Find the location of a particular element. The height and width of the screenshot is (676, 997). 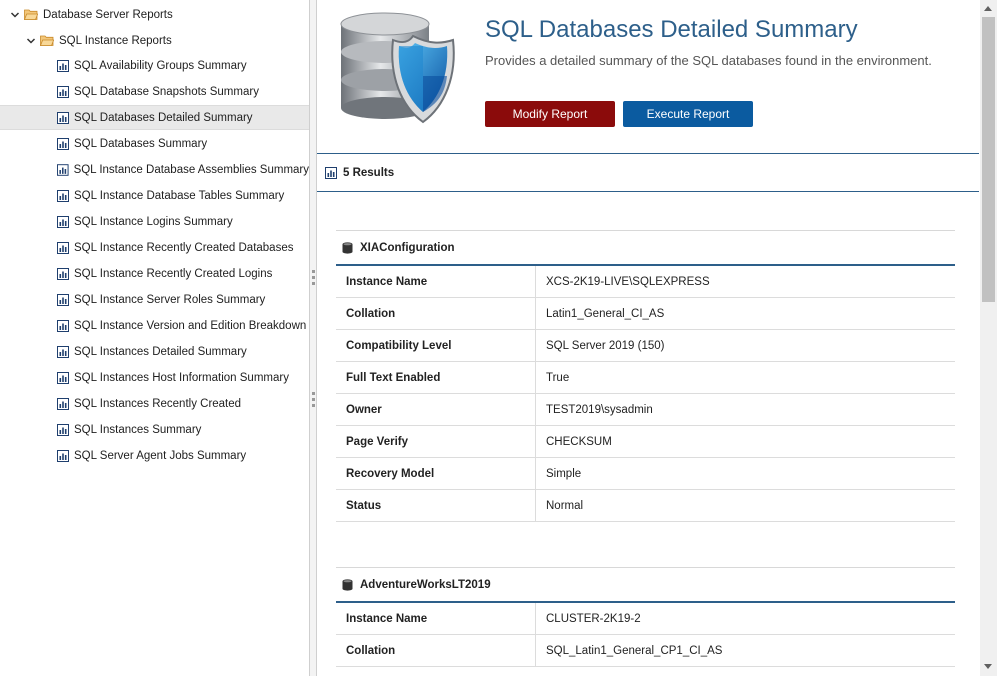

property-row: Collation SQL_Latin1_General_CP1_CI_AS is located at coordinates (645, 651).